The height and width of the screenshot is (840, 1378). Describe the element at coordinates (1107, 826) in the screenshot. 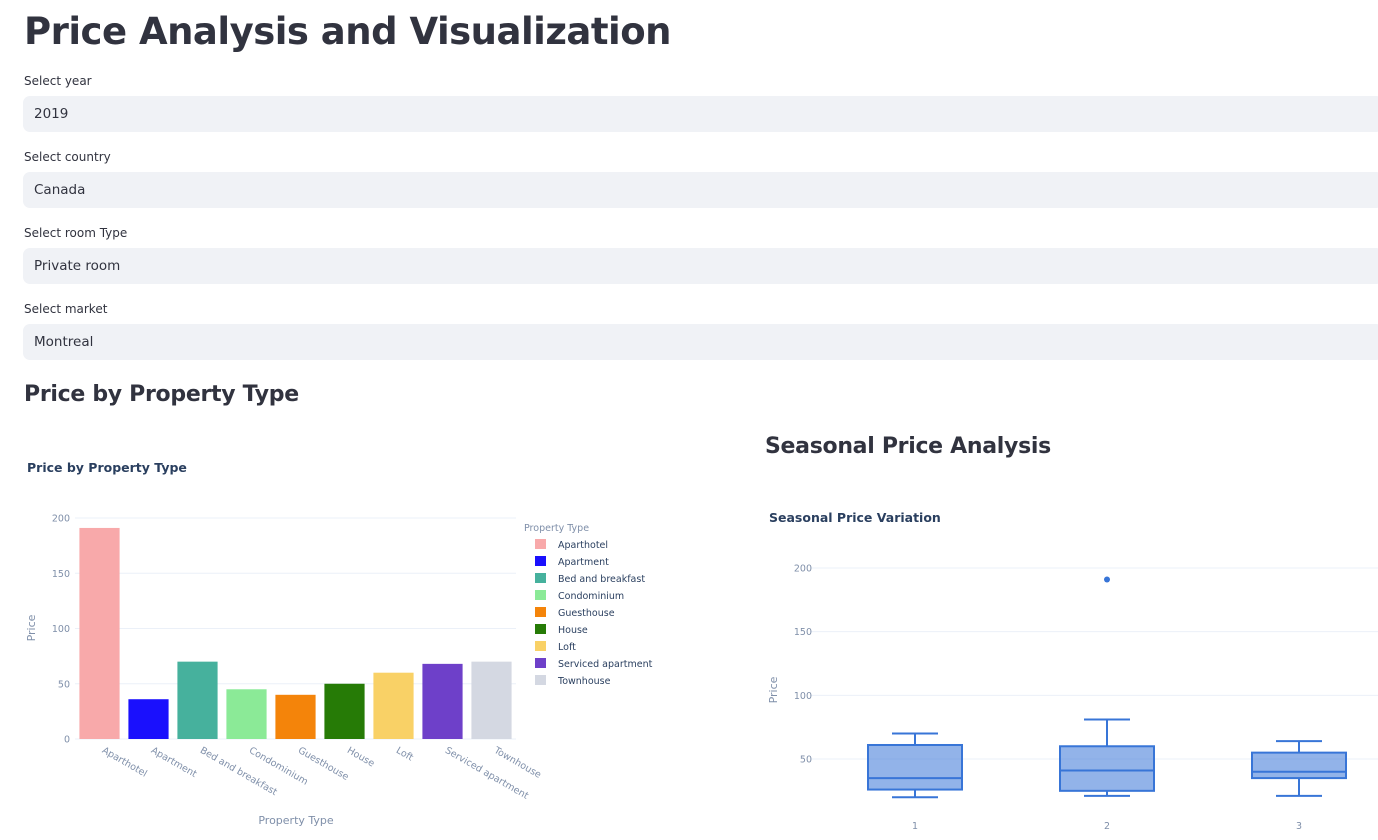

I see `x-tick-label: 2` at that location.